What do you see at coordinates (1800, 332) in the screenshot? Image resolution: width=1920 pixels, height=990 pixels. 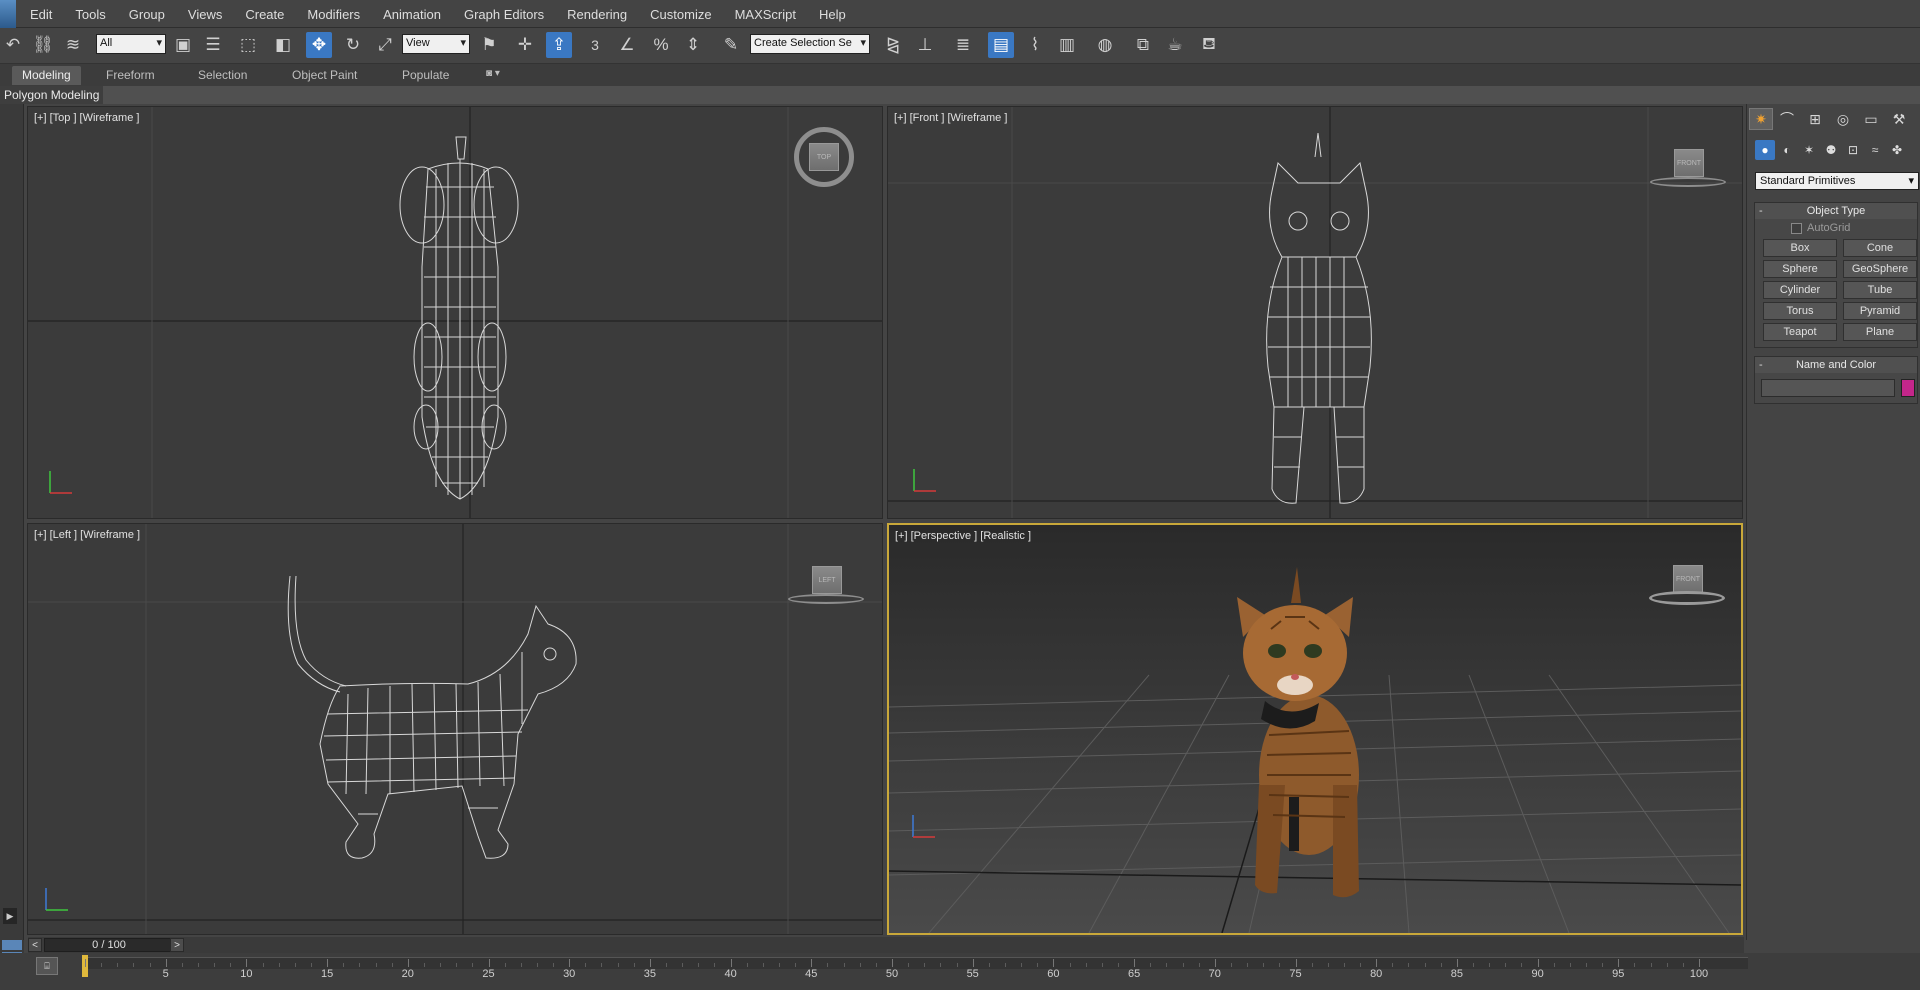 I see `teapot-button: Teapot` at bounding box center [1800, 332].